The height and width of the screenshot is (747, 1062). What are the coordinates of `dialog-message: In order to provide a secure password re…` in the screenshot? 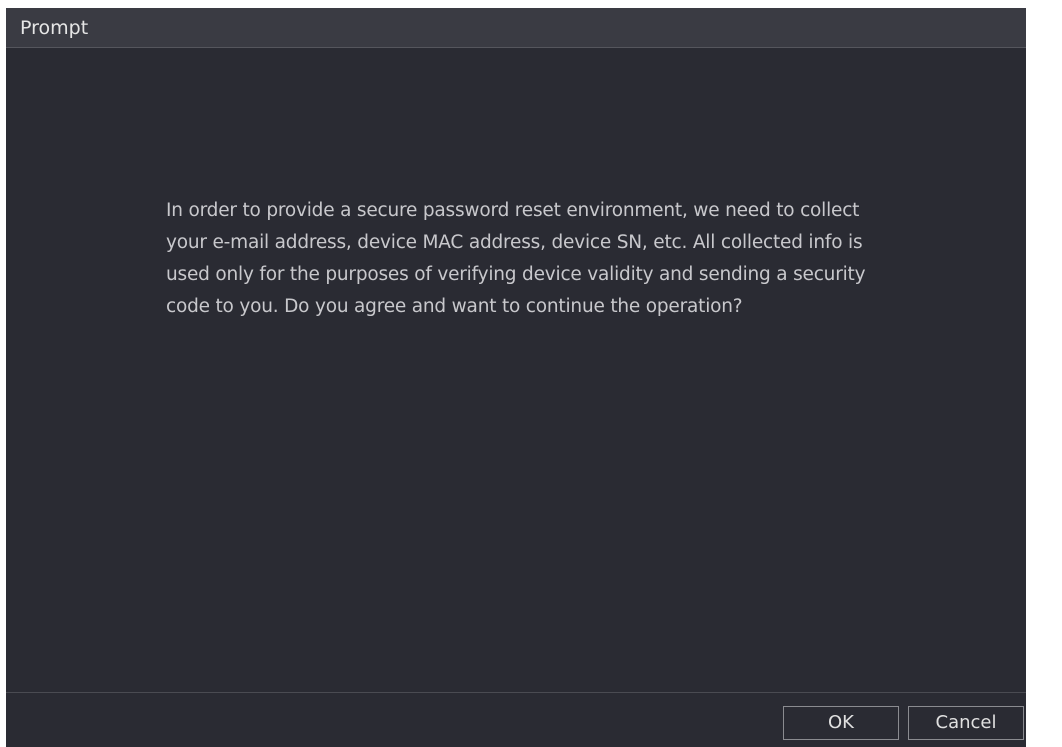 It's located at (516, 258).